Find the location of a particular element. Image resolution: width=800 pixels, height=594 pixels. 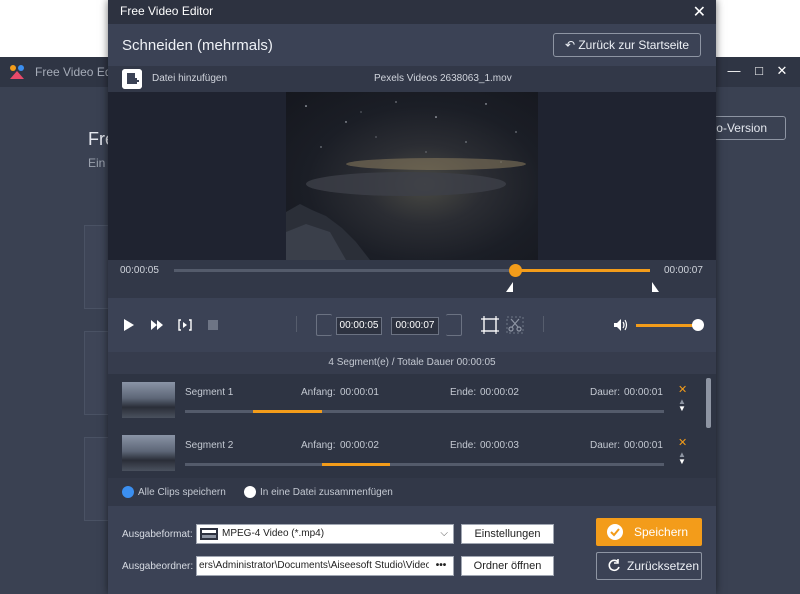

back-to-home-button: ↶ Zurück zur Startseite is located at coordinates (627, 45).